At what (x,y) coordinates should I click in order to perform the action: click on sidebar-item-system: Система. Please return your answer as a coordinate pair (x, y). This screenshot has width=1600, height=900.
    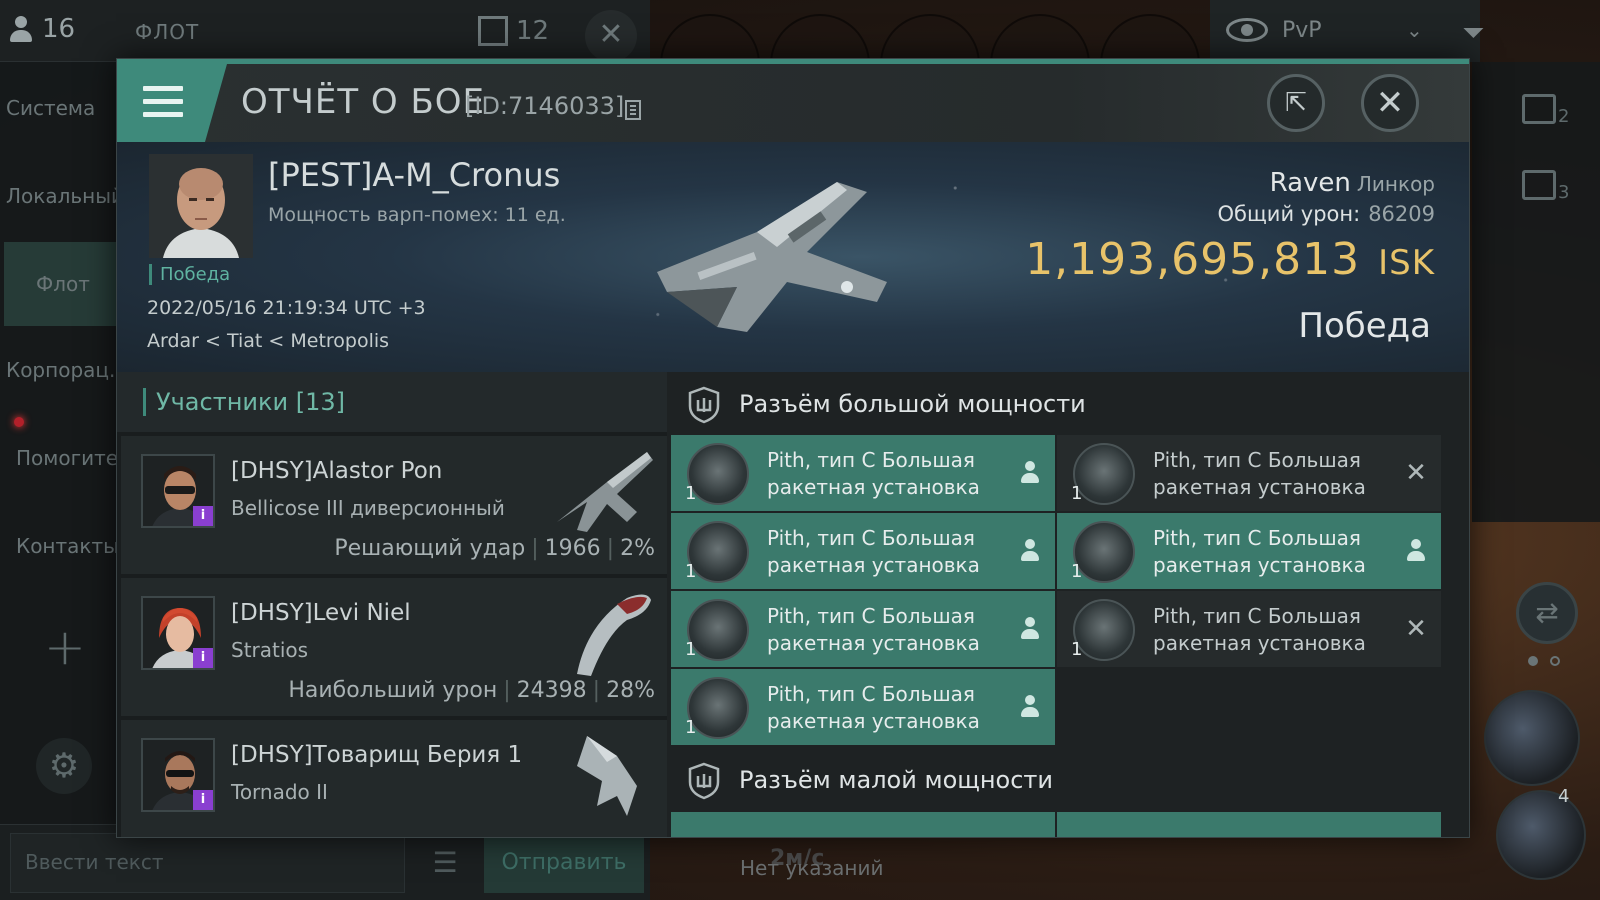
    Looking at the image, I should click on (63, 108).